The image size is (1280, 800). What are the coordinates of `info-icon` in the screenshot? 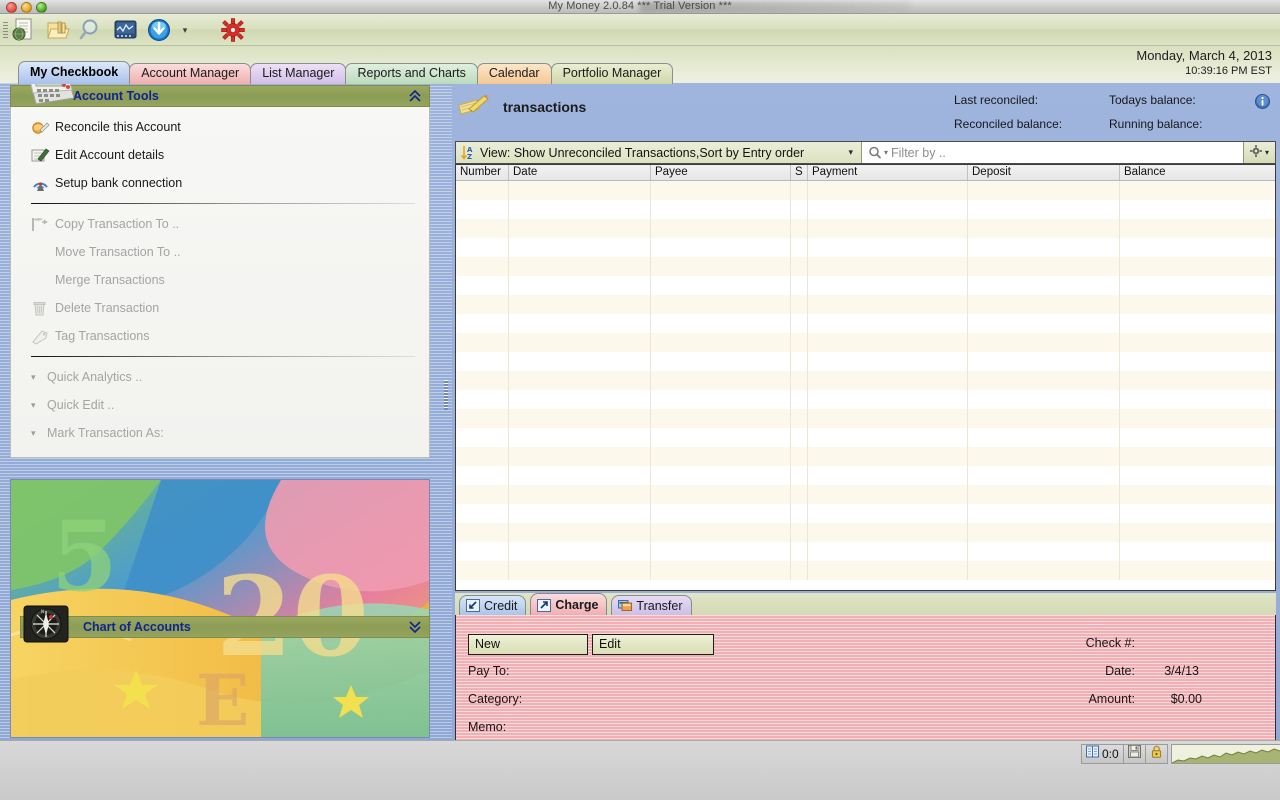 It's located at (1262, 101).